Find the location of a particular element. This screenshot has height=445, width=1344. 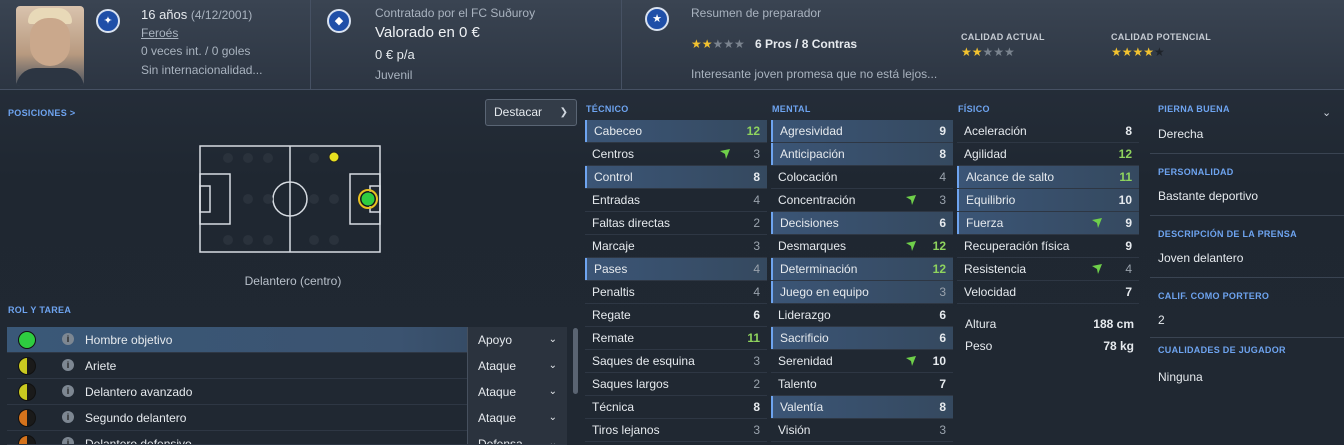

attribute-name: Desmarques is located at coordinates (812, 246).